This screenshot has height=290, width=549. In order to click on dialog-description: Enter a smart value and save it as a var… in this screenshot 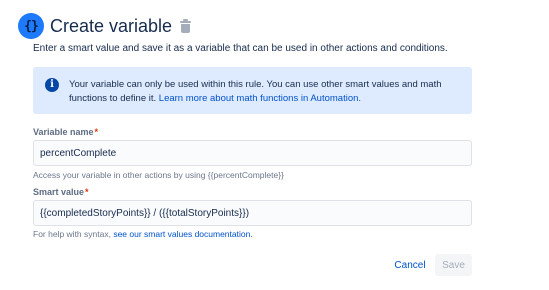, I will do `click(240, 48)`.